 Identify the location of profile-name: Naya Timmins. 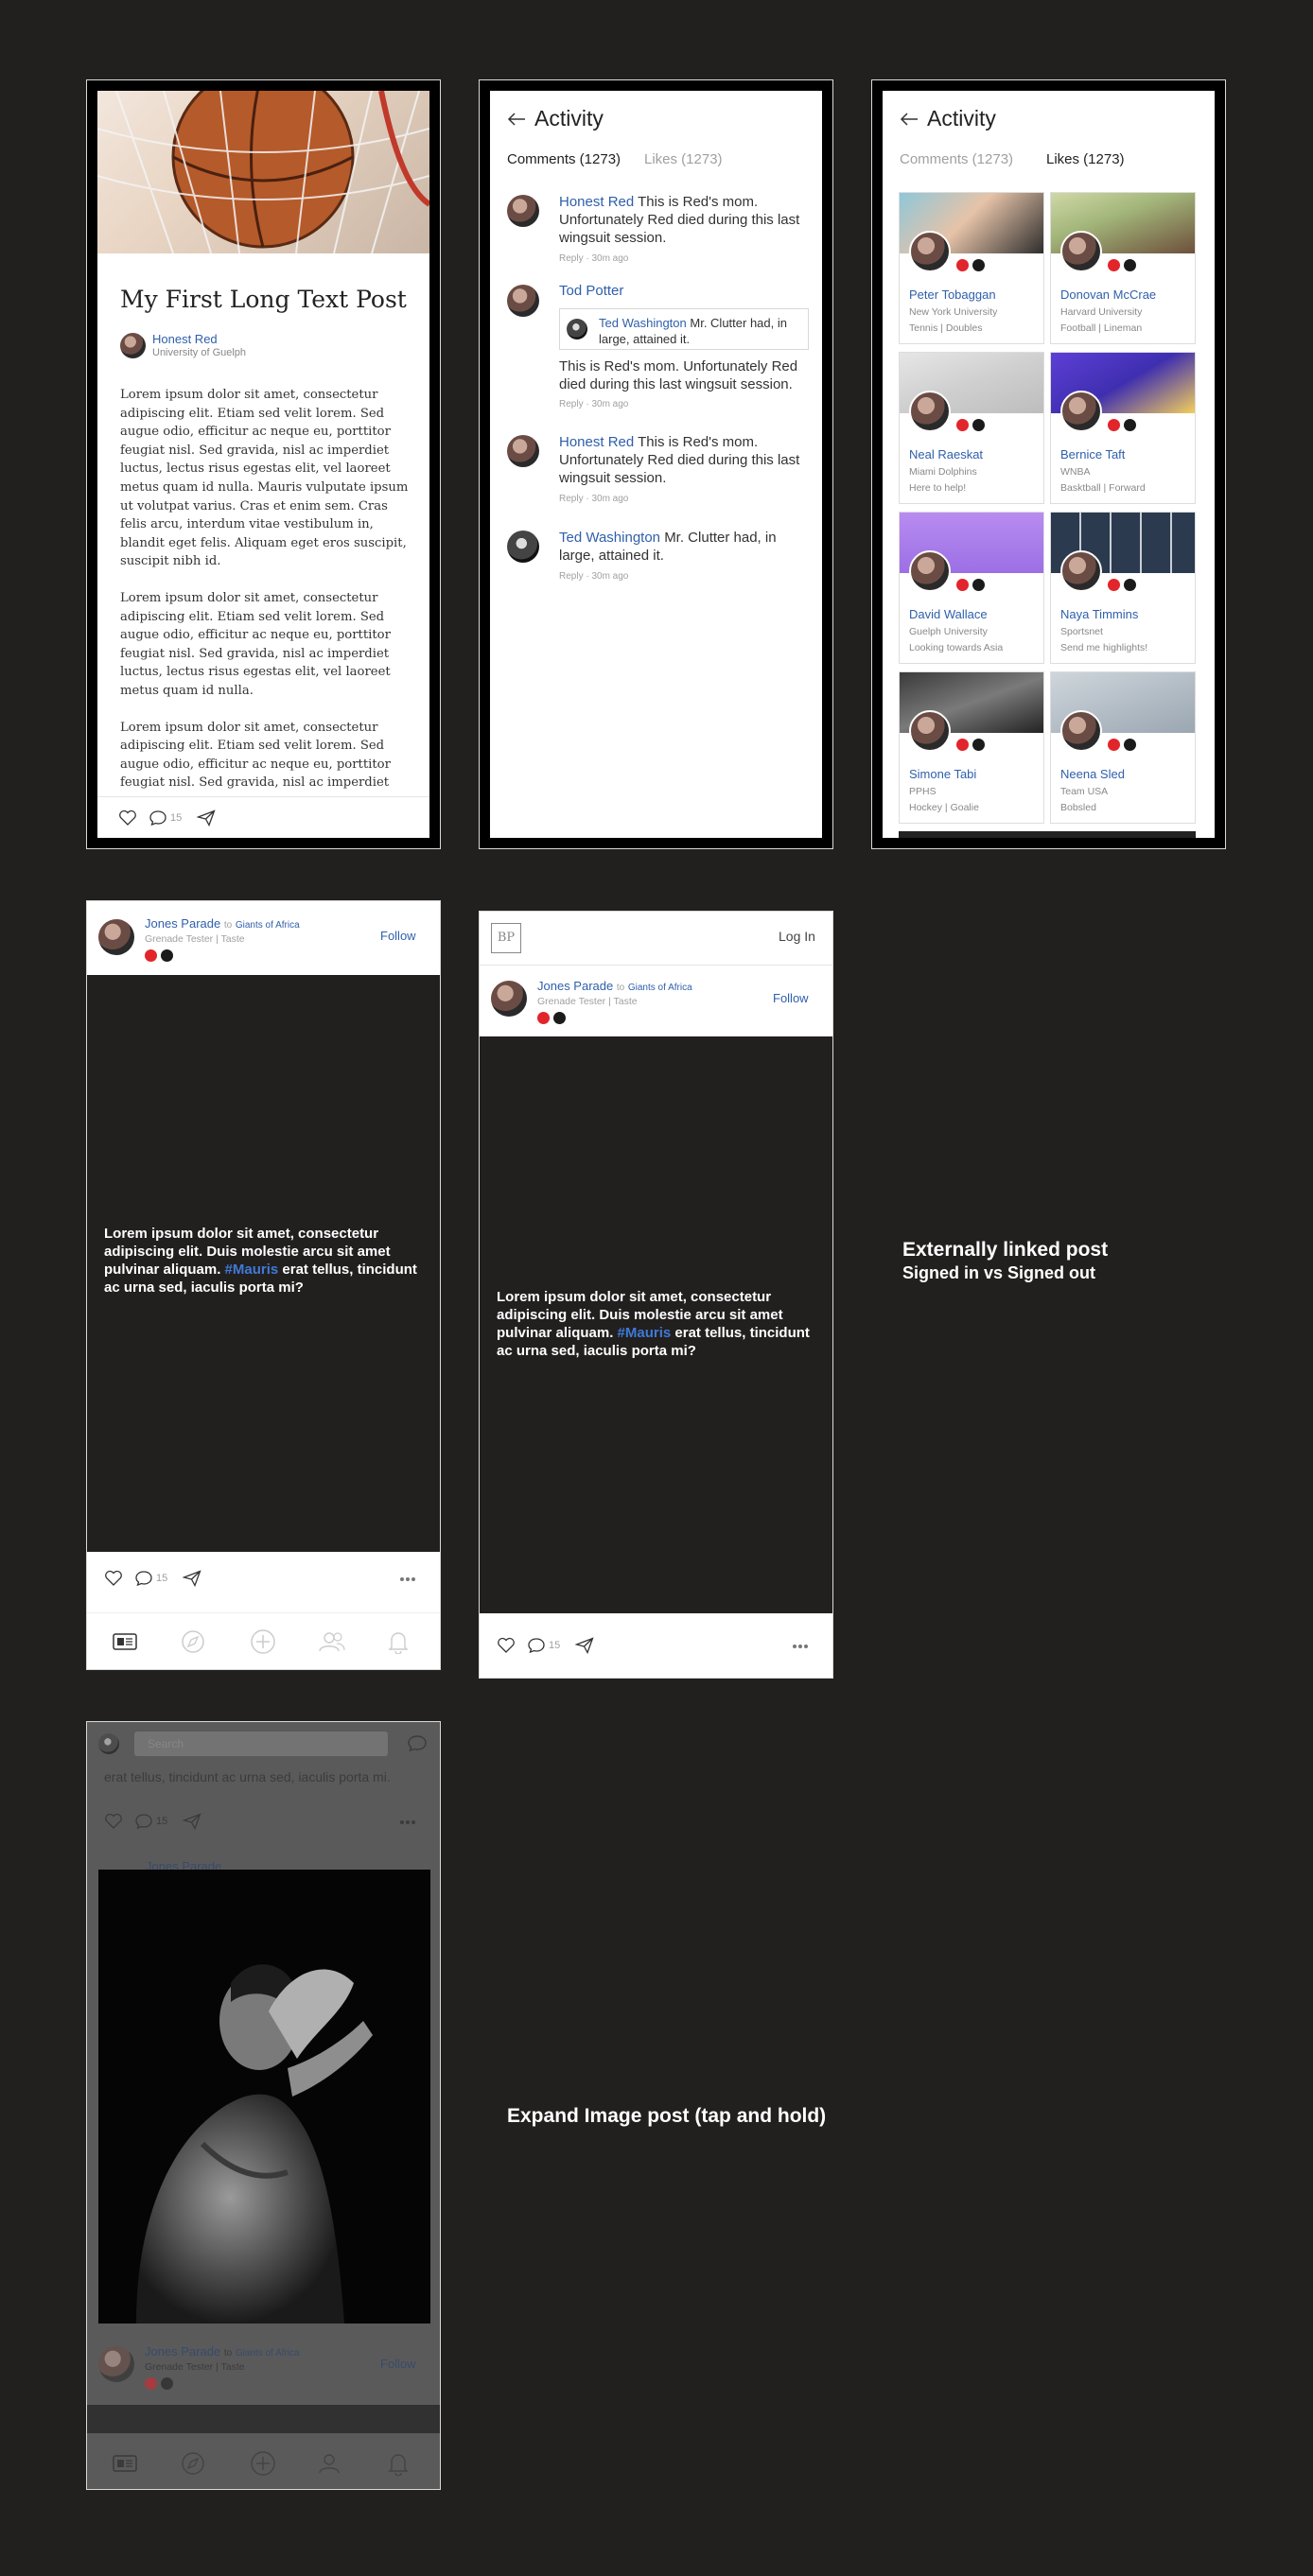
(1099, 614).